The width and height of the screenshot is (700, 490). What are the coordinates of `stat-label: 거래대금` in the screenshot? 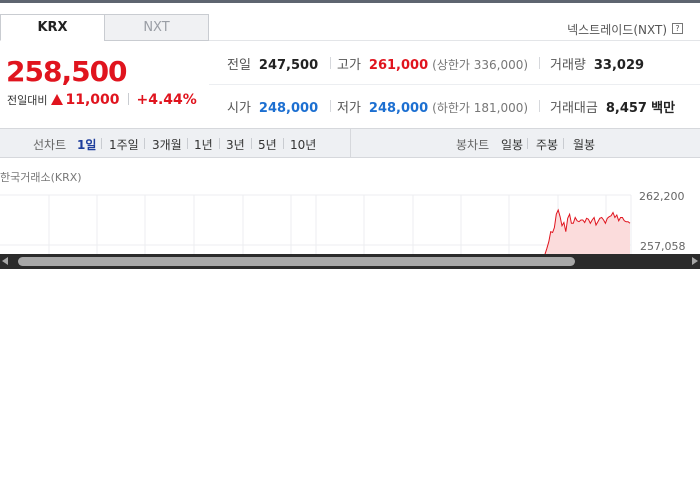 It's located at (574, 108).